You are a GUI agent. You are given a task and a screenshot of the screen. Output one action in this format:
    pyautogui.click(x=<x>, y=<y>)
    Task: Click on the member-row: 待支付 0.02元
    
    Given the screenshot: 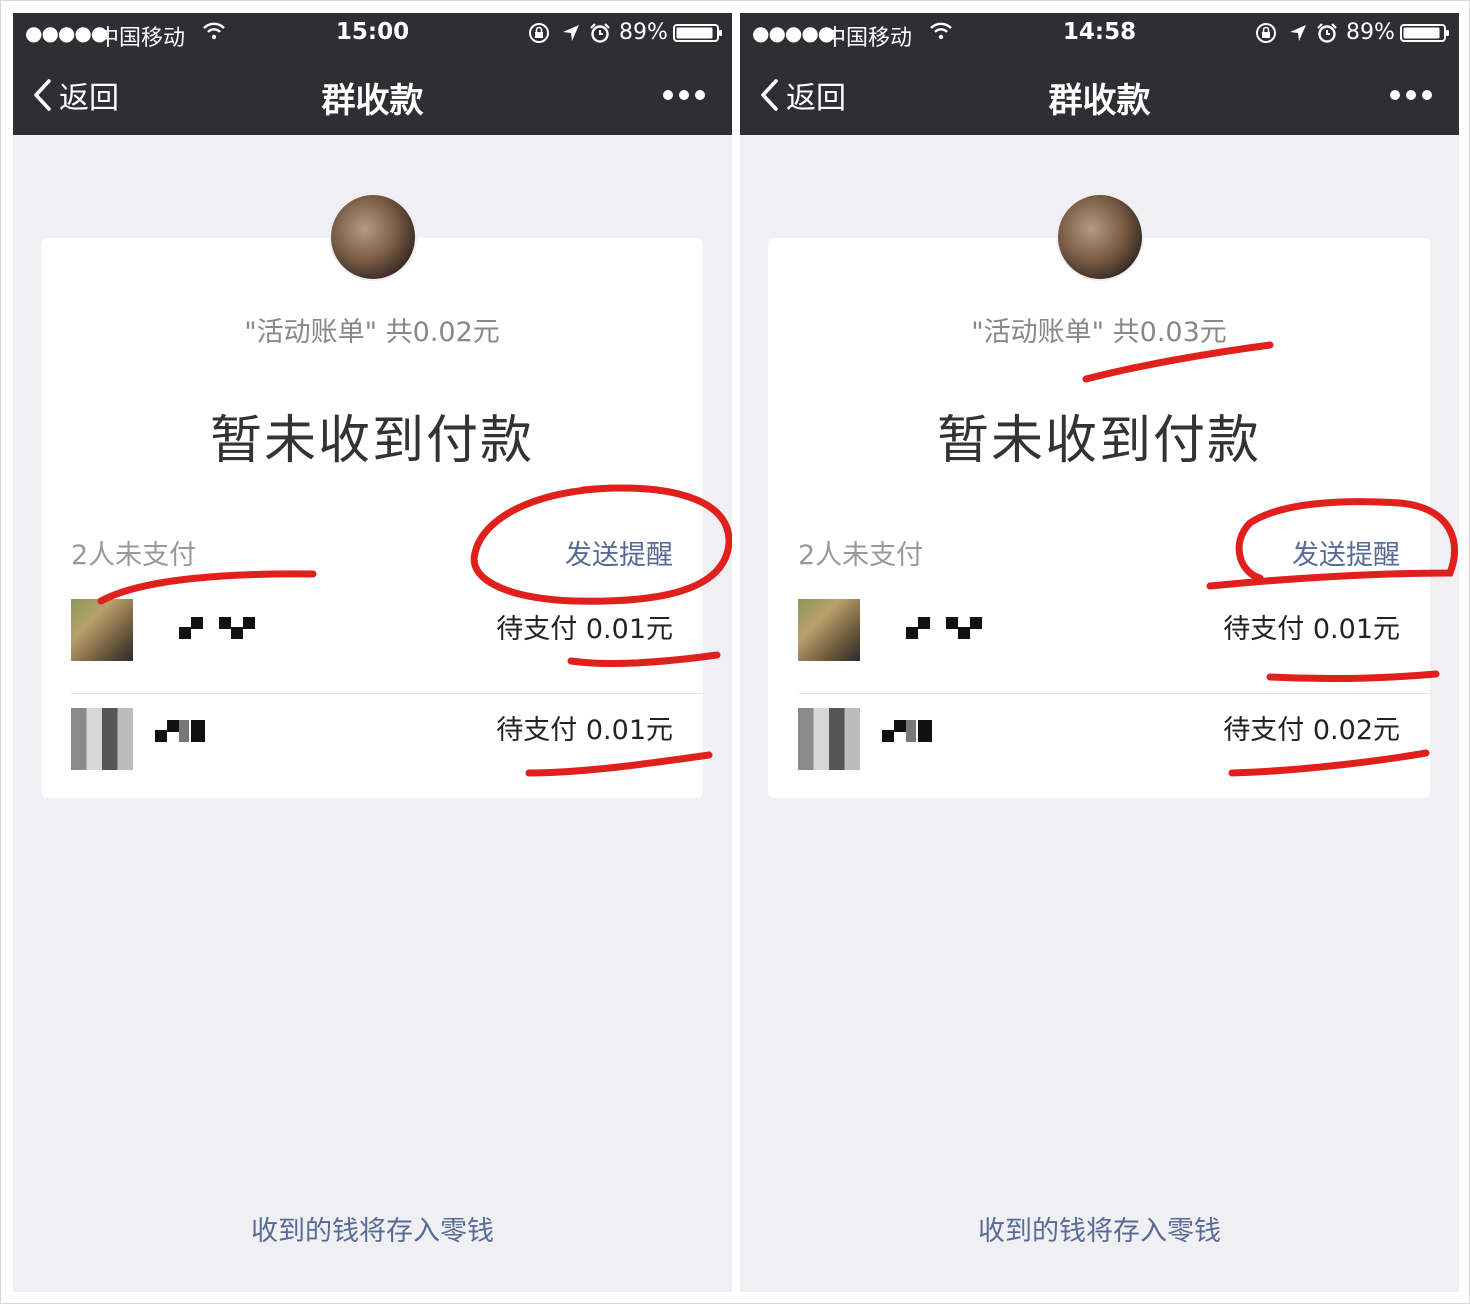 What is the action you would take?
    pyautogui.click(x=1114, y=743)
    